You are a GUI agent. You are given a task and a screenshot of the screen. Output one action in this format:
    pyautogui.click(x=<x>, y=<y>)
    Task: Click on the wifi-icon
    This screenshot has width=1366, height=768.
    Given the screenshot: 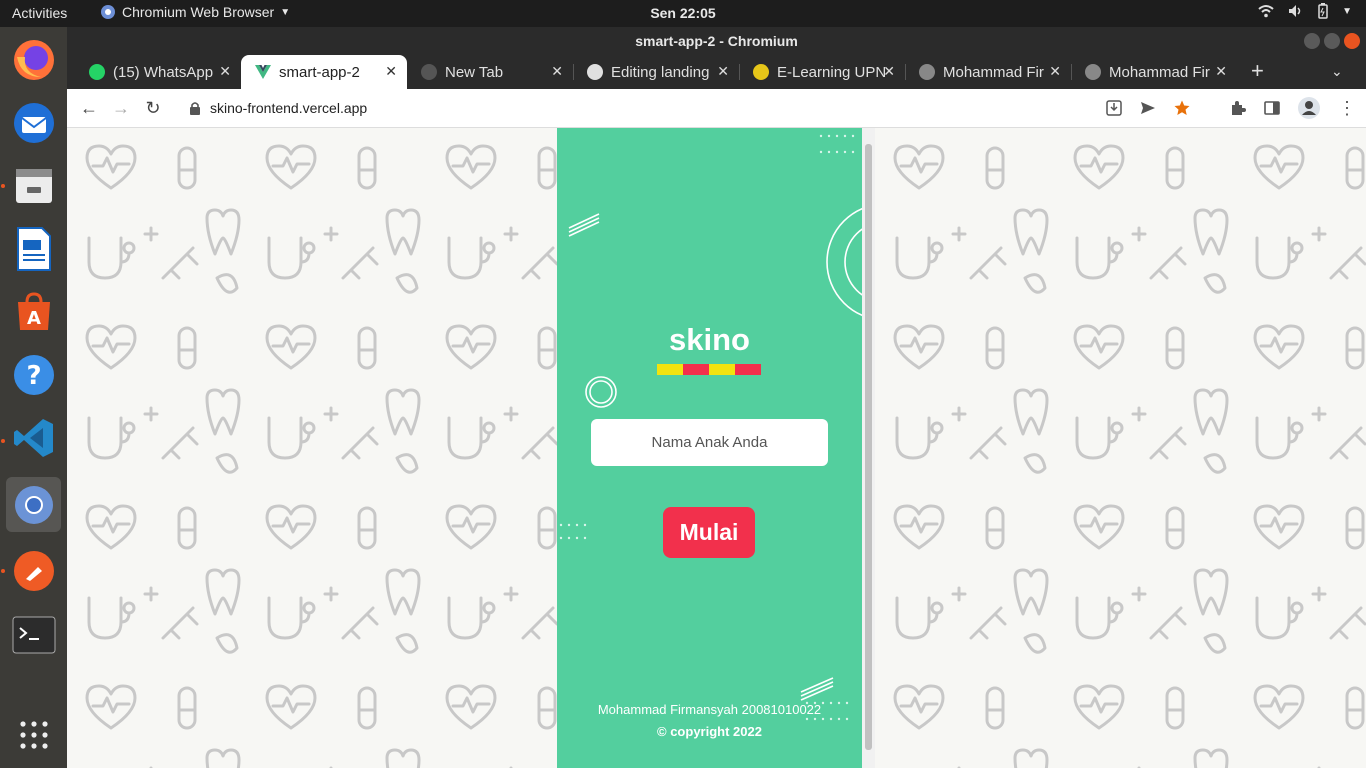 What is the action you would take?
    pyautogui.click(x=1266, y=11)
    